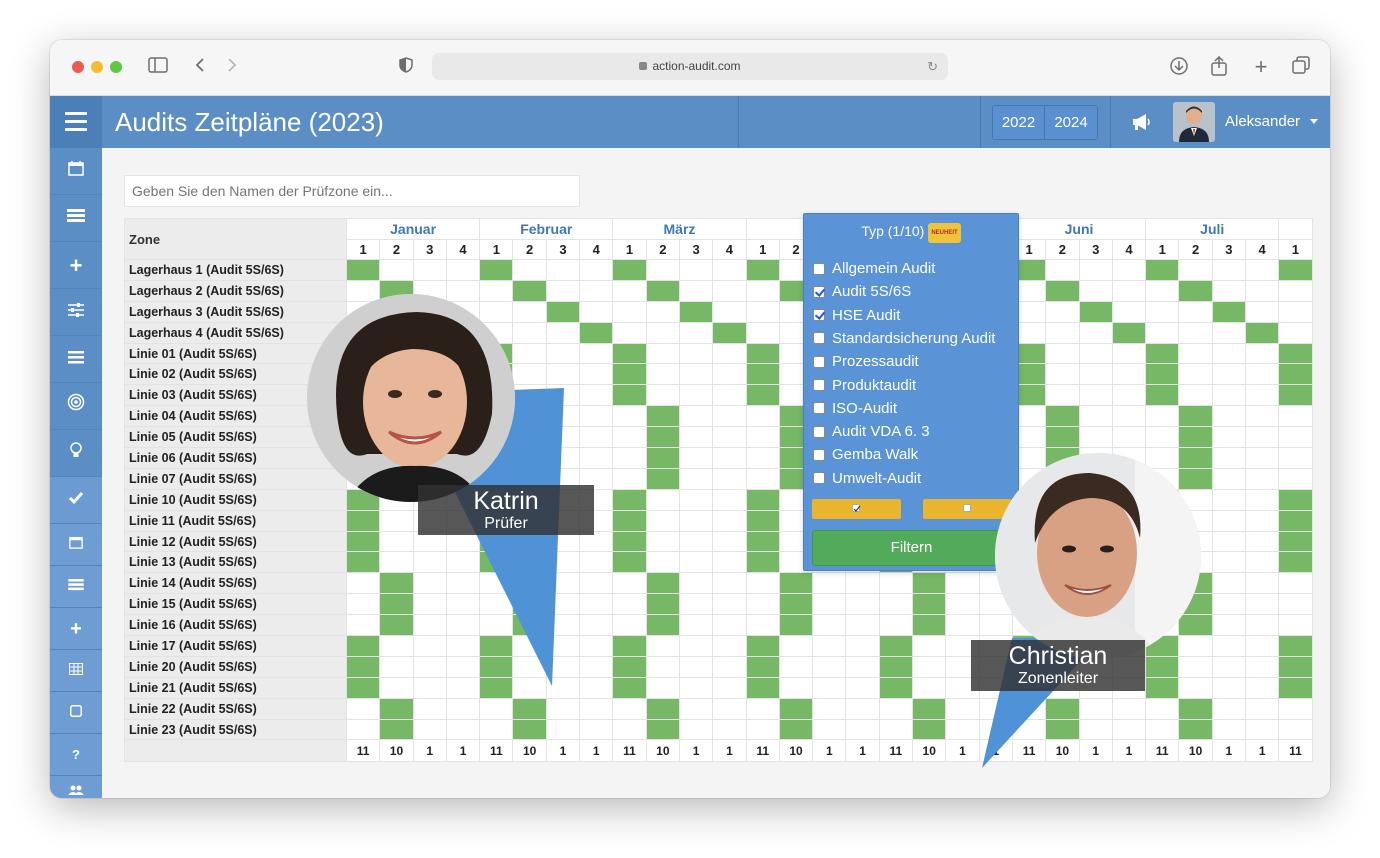 The image size is (1380, 858). I want to click on checkbox, so click(819, 291).